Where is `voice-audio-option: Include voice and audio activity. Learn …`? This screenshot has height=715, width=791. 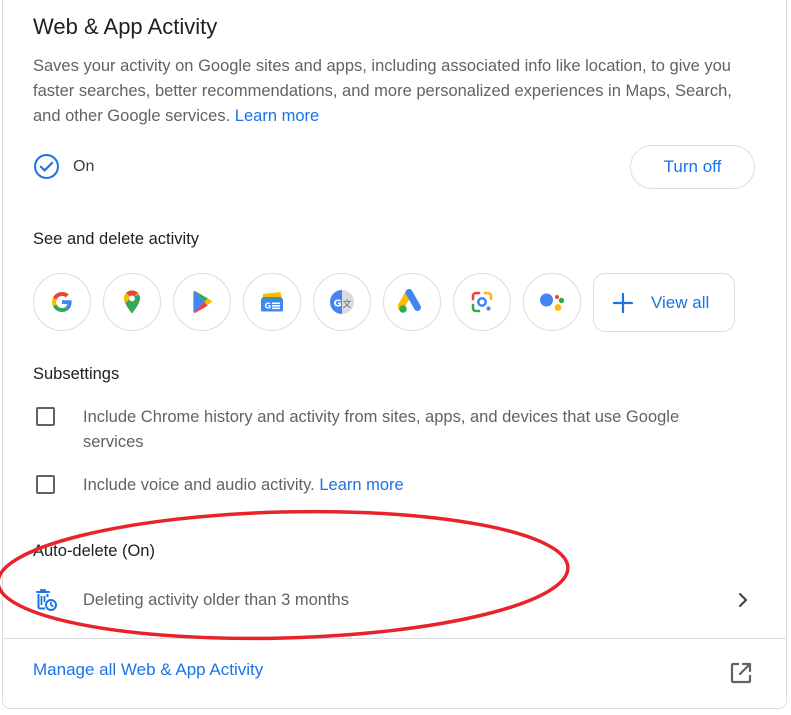 voice-audio-option: Include voice and audio activity. Learn … is located at coordinates (389, 485).